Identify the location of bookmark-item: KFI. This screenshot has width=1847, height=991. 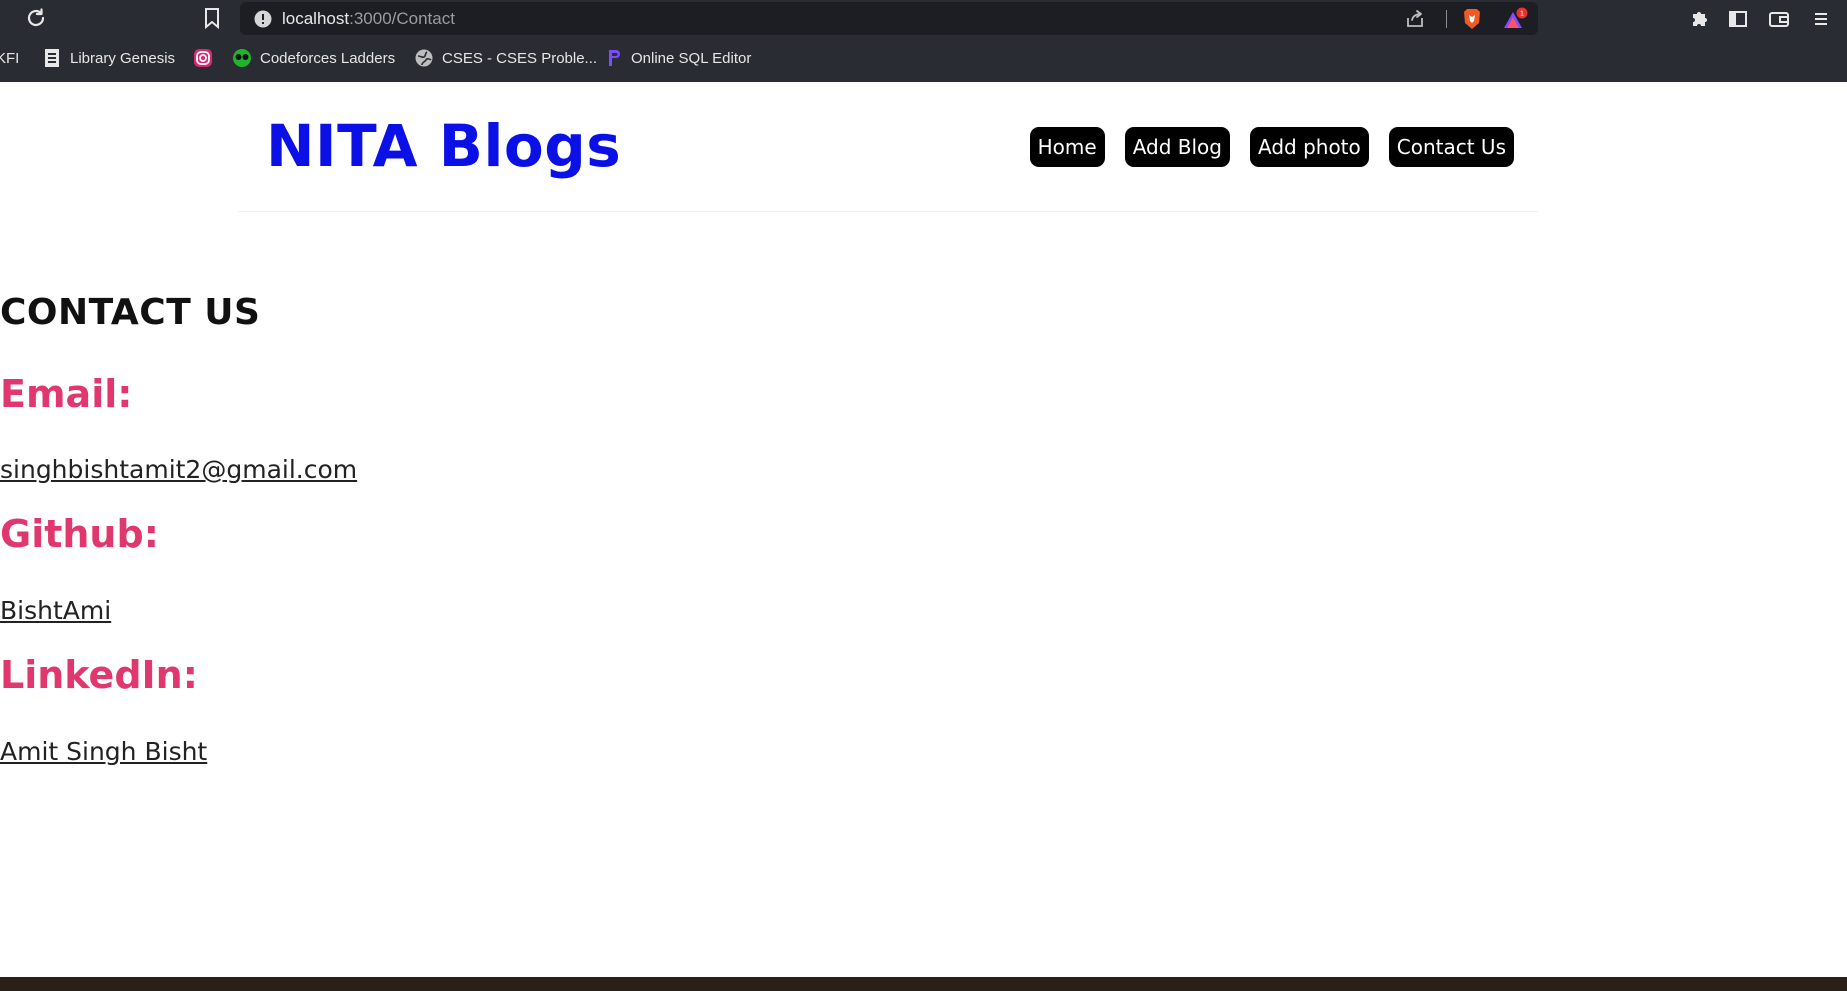
(9, 58).